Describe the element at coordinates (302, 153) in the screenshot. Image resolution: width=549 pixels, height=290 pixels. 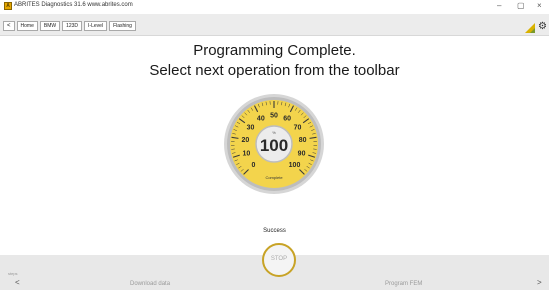
I see `gauge-tick-label: 90` at that location.